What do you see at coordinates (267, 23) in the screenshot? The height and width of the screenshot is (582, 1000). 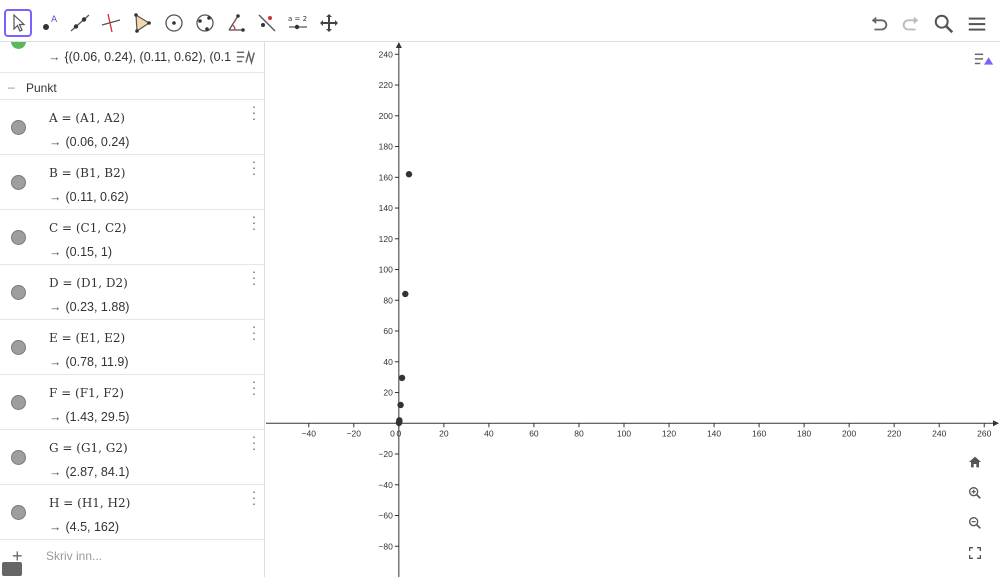 I see `reflect-tool-button` at bounding box center [267, 23].